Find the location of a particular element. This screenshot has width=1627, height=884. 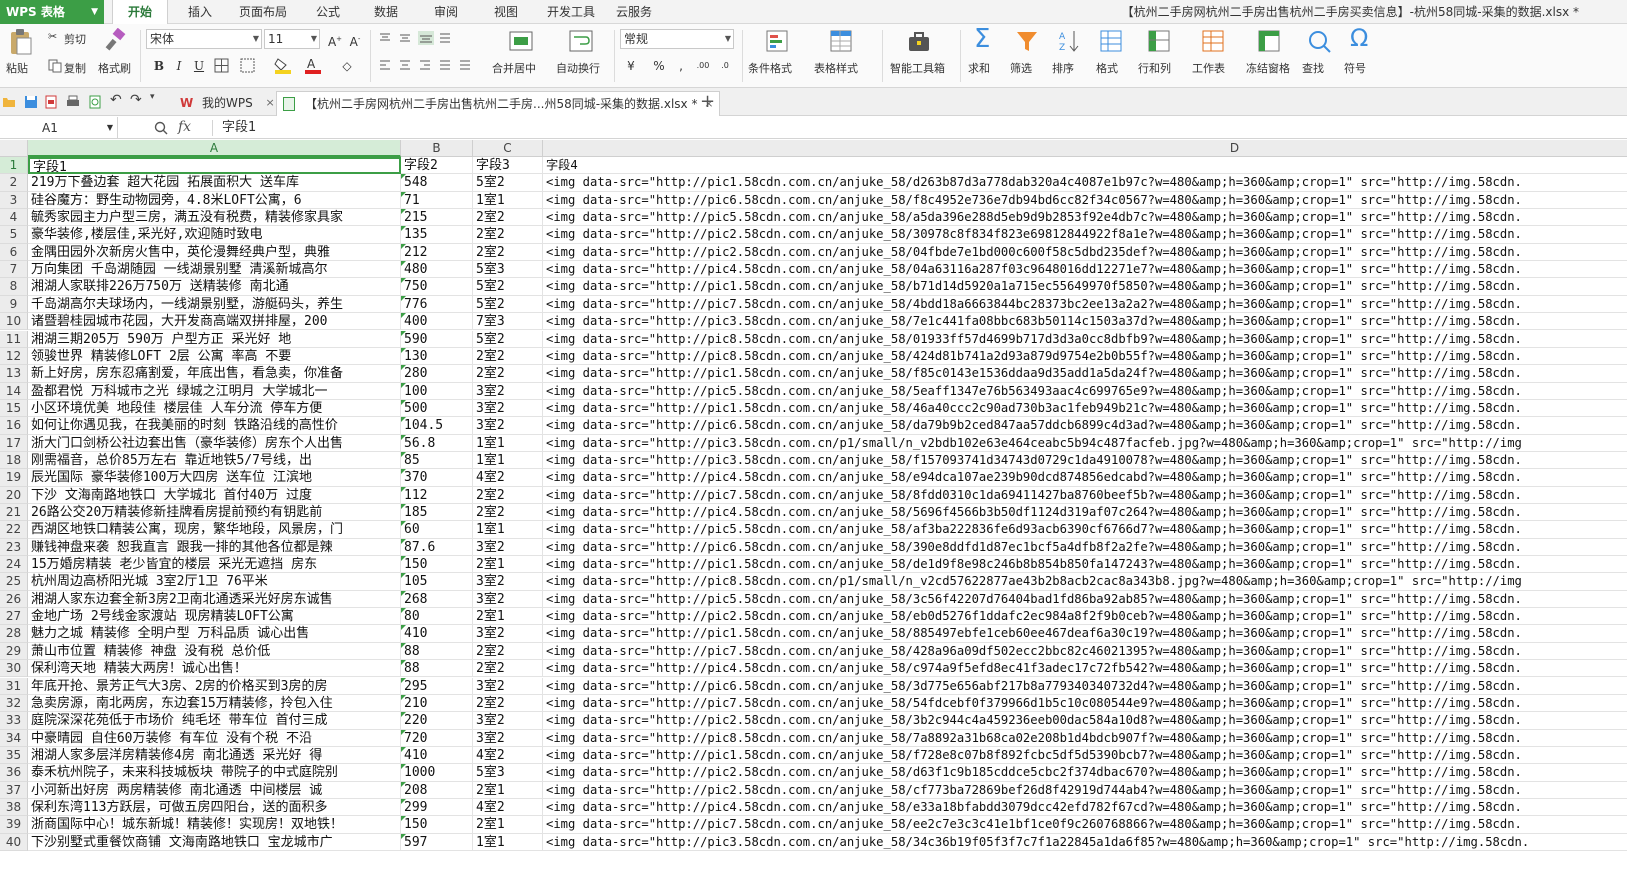

row-header: 32 is located at coordinates (14, 703).